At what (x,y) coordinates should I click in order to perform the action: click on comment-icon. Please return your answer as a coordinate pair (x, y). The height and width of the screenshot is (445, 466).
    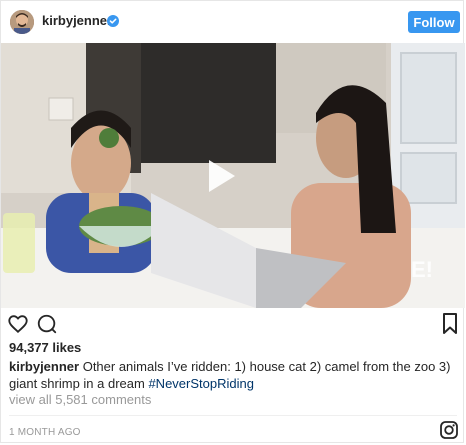
    Looking at the image, I should click on (47, 326).